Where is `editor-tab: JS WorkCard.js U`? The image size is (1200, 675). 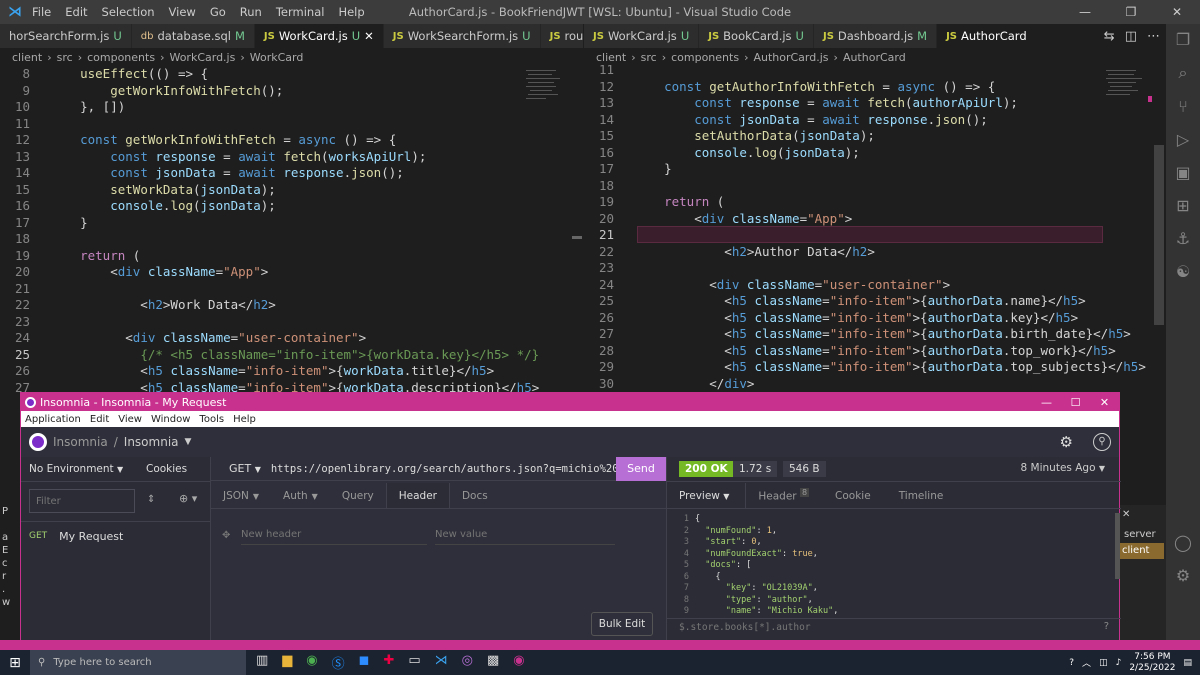
editor-tab: JS WorkCard.js U is located at coordinates (642, 36).